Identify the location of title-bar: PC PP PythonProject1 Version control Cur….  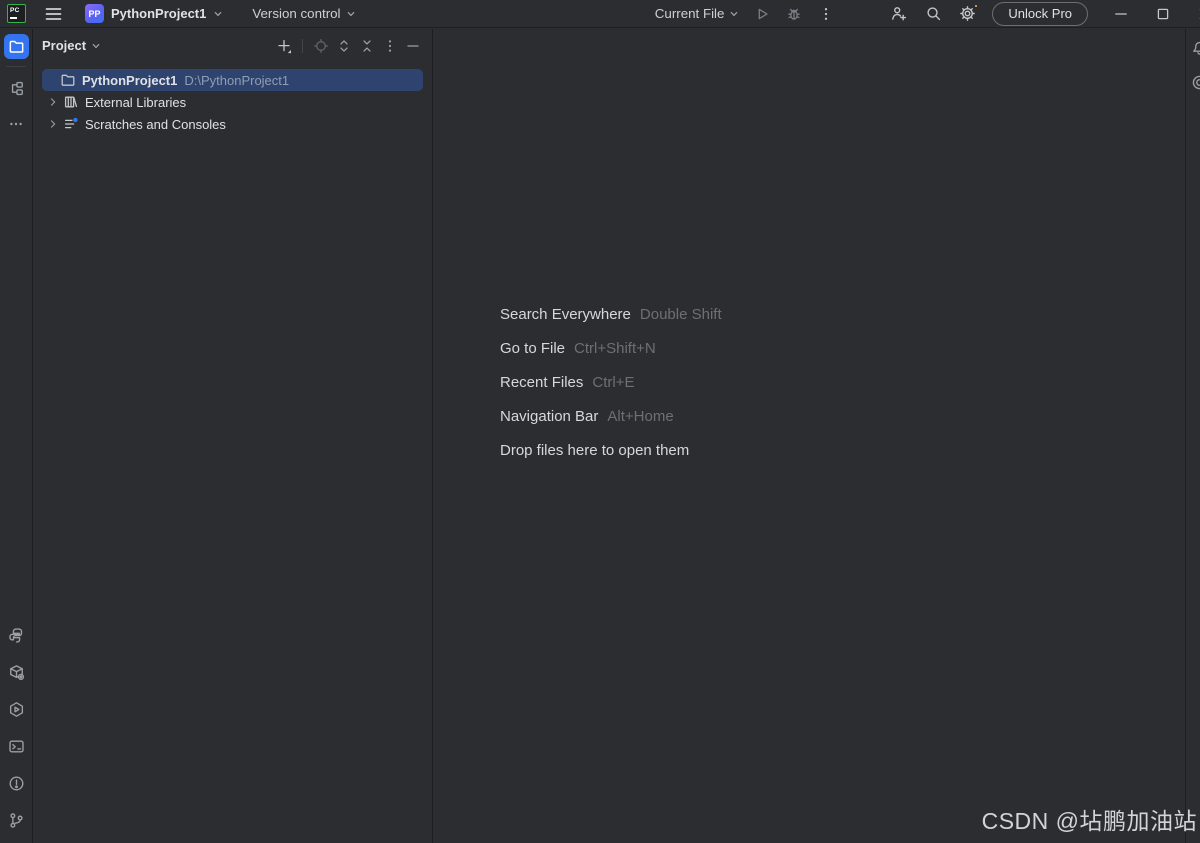
(600, 14).